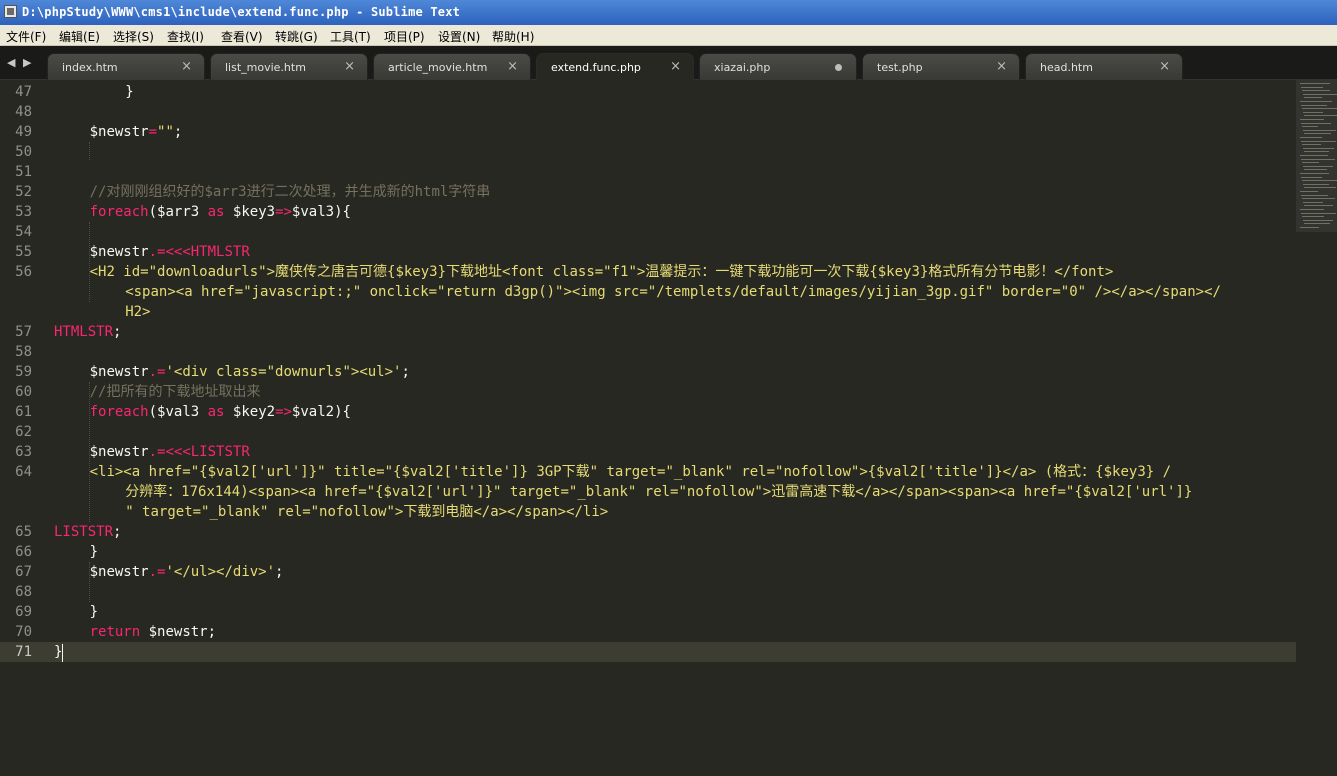  What do you see at coordinates (133, 36) in the screenshot?
I see `menu-selection: 选择(S)` at bounding box center [133, 36].